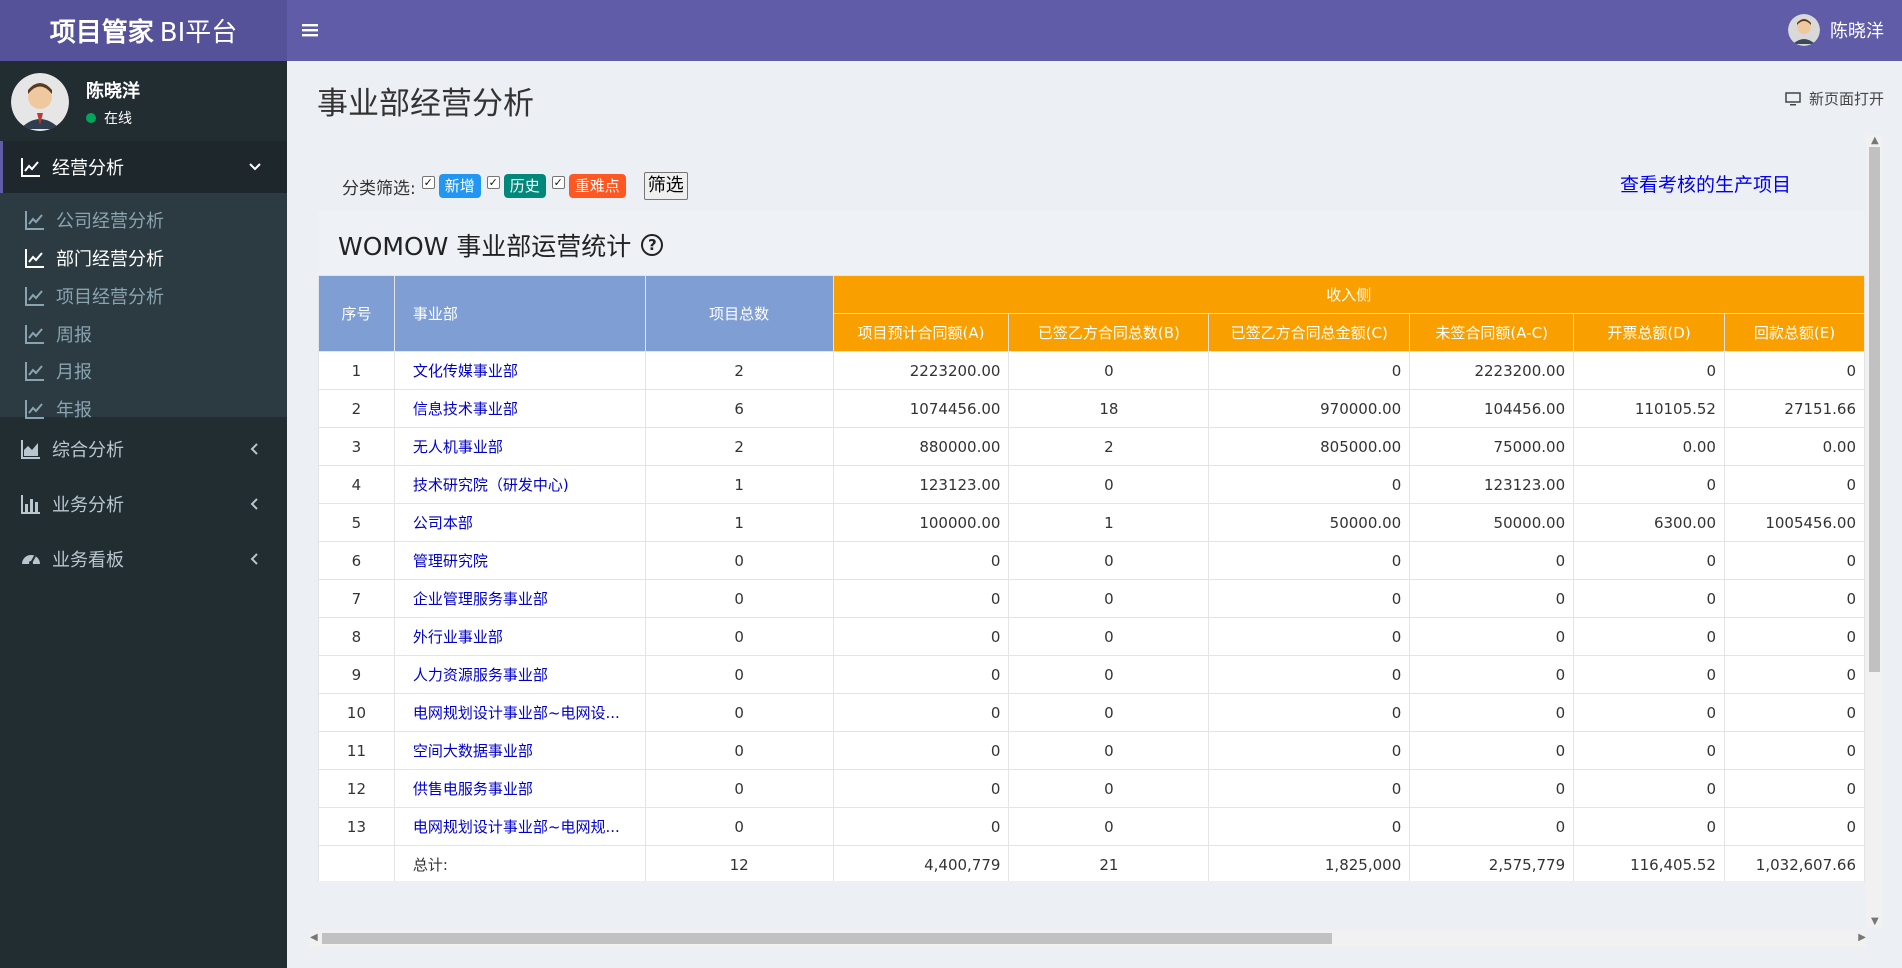 The width and height of the screenshot is (1902, 968). Describe the element at coordinates (519, 636) in the screenshot. I see `dept-link: 外行业事业部` at that location.